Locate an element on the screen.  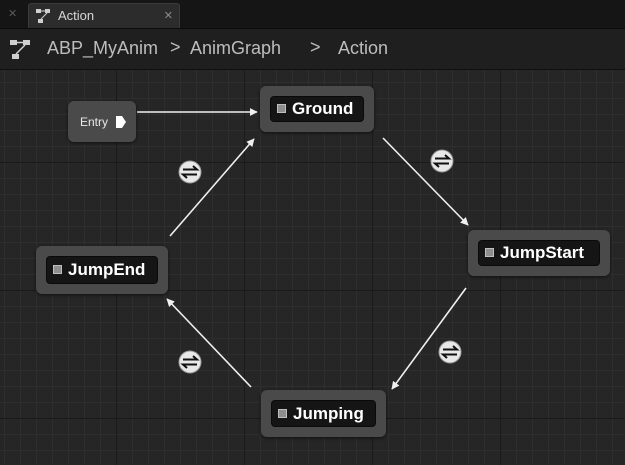
state-jumpstart: JumpStart is located at coordinates (539, 253).